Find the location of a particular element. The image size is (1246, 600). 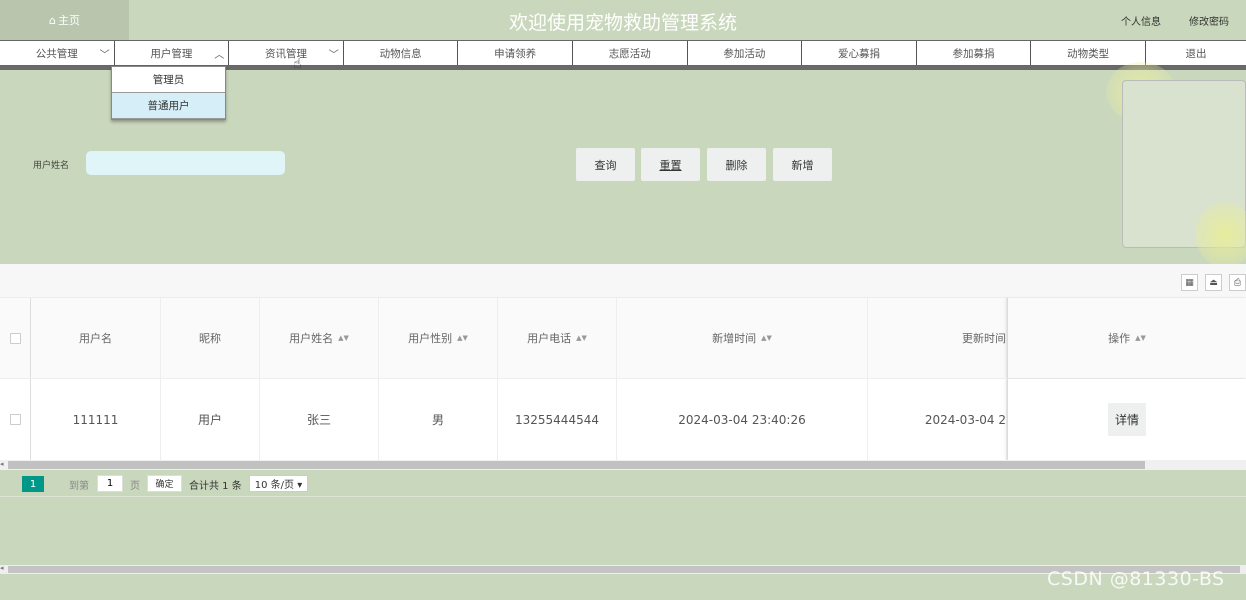

nav-item-label: 申请领养 is located at coordinates (515, 53).